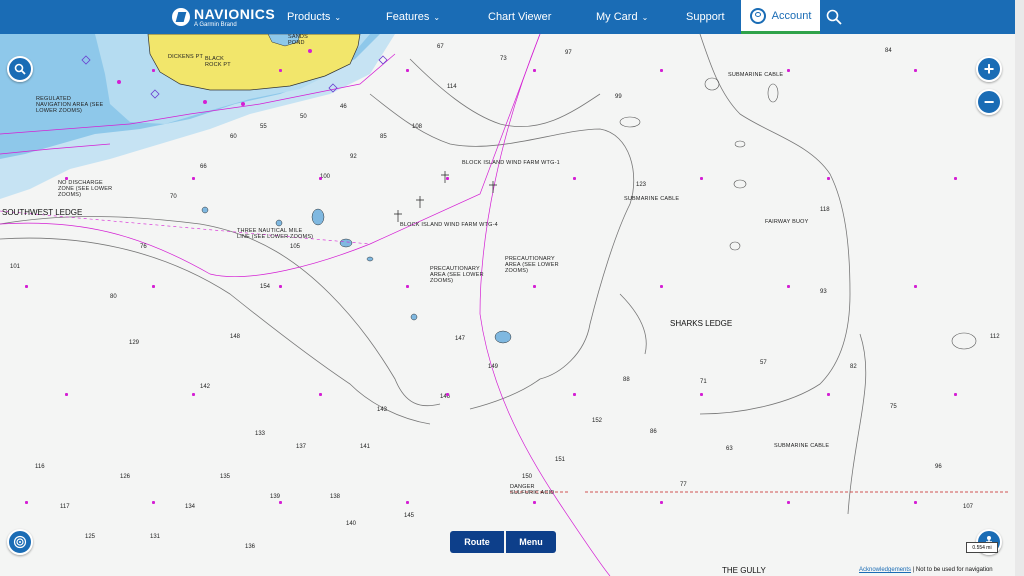 This screenshot has width=1024, height=576. I want to click on navionics-logo: NAVIONICS A Garmin Brand, so click(223, 17).